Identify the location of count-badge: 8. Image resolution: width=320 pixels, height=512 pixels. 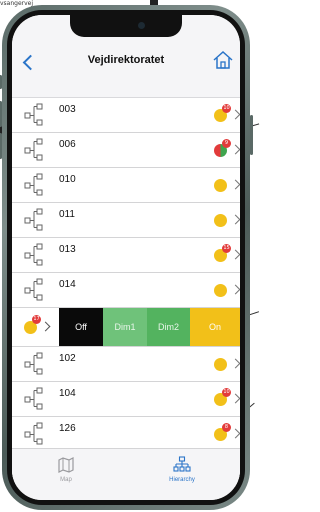
(226, 427).